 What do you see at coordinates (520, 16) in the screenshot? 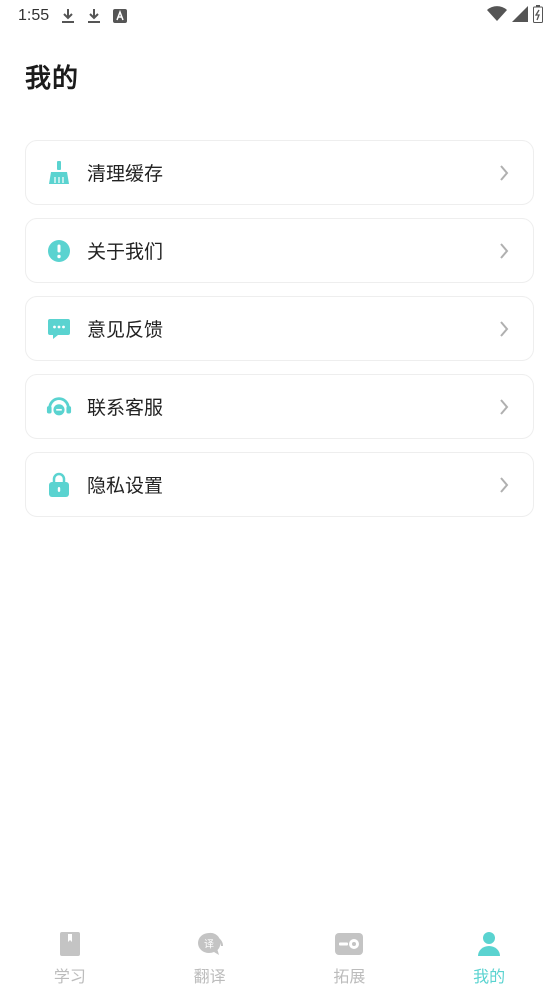
I see `signal-icon` at bounding box center [520, 16].